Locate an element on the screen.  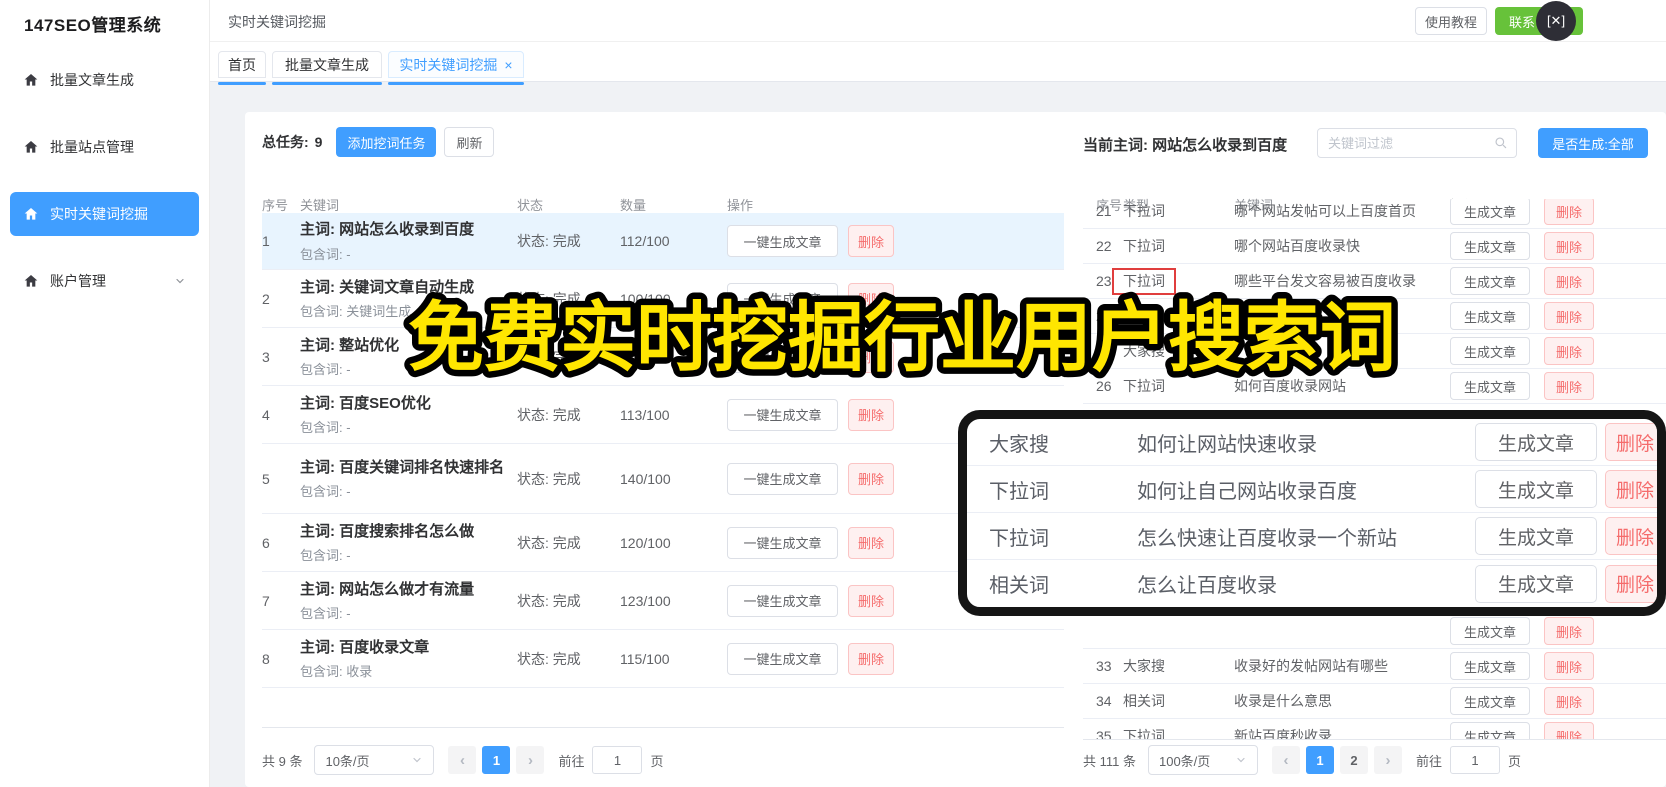
keyword-row: 生成文章 删除 is located at coordinates (1374, 631).